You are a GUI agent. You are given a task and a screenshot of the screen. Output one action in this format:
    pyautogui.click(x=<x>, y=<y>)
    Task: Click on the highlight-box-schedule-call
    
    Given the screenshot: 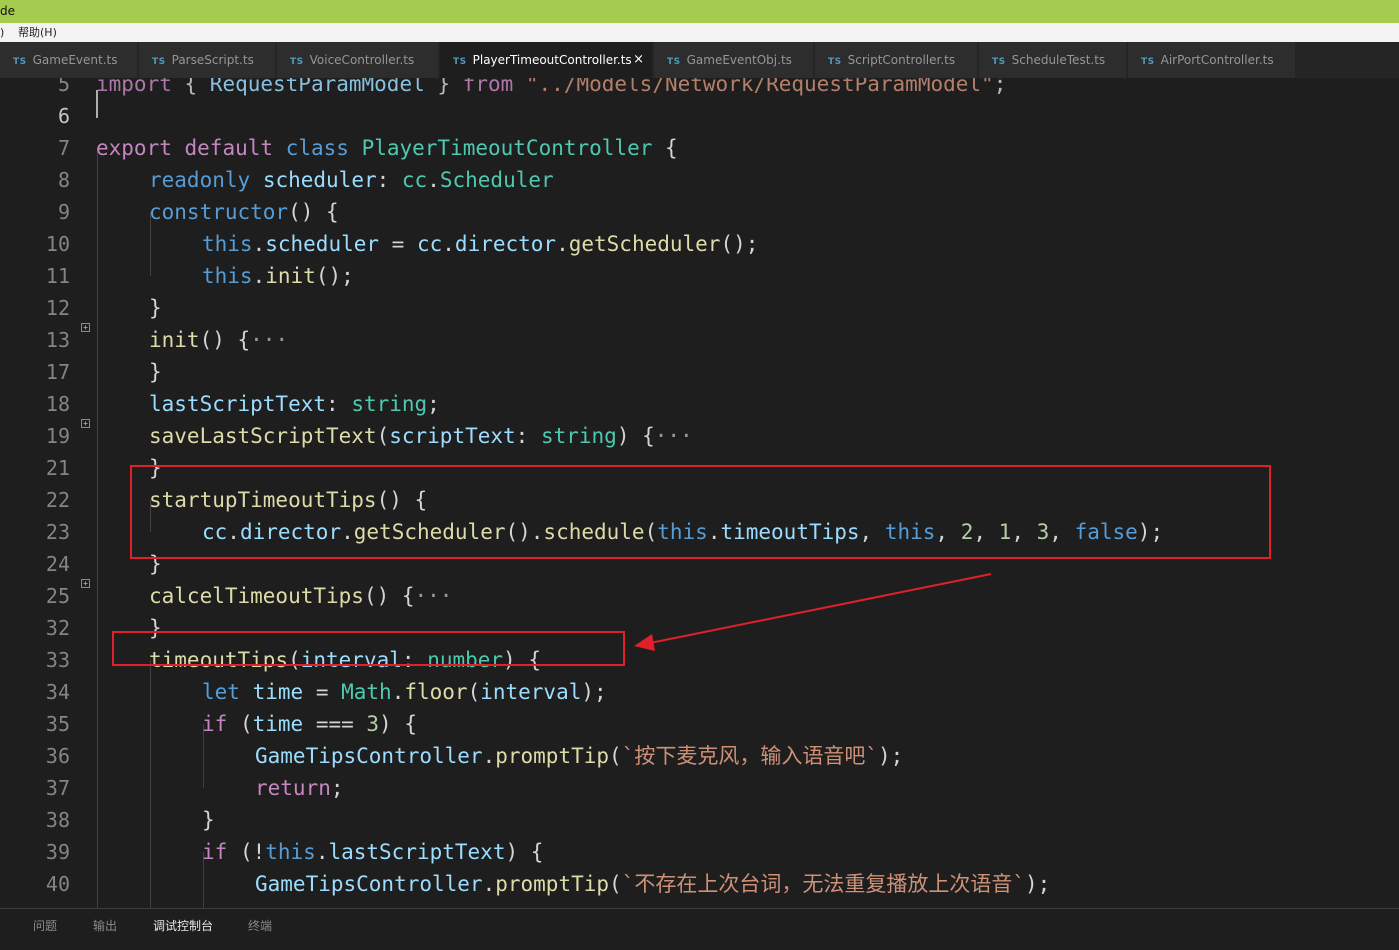 What is the action you would take?
    pyautogui.click(x=700, y=512)
    